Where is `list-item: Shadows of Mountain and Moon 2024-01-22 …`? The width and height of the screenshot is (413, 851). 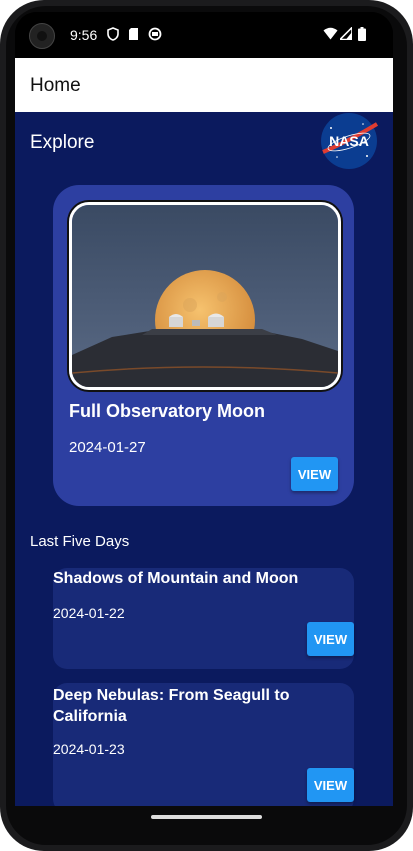
list-item: Shadows of Mountain and Moon 2024-01-22 … is located at coordinates (203, 618).